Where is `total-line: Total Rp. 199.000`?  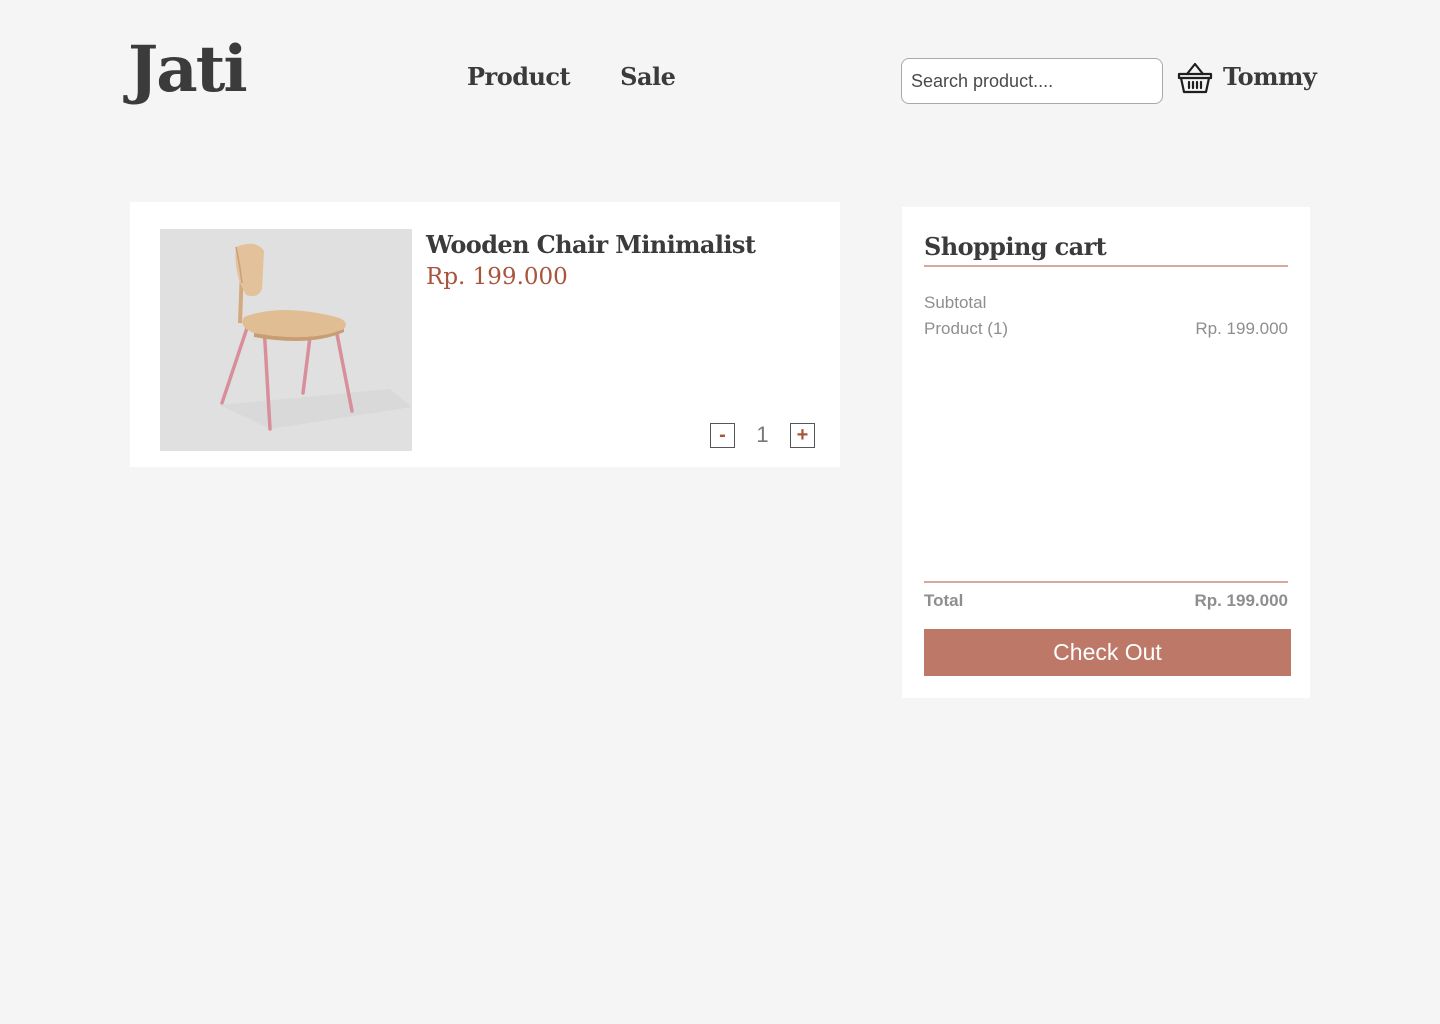 total-line: Total Rp. 199.000 is located at coordinates (1106, 601).